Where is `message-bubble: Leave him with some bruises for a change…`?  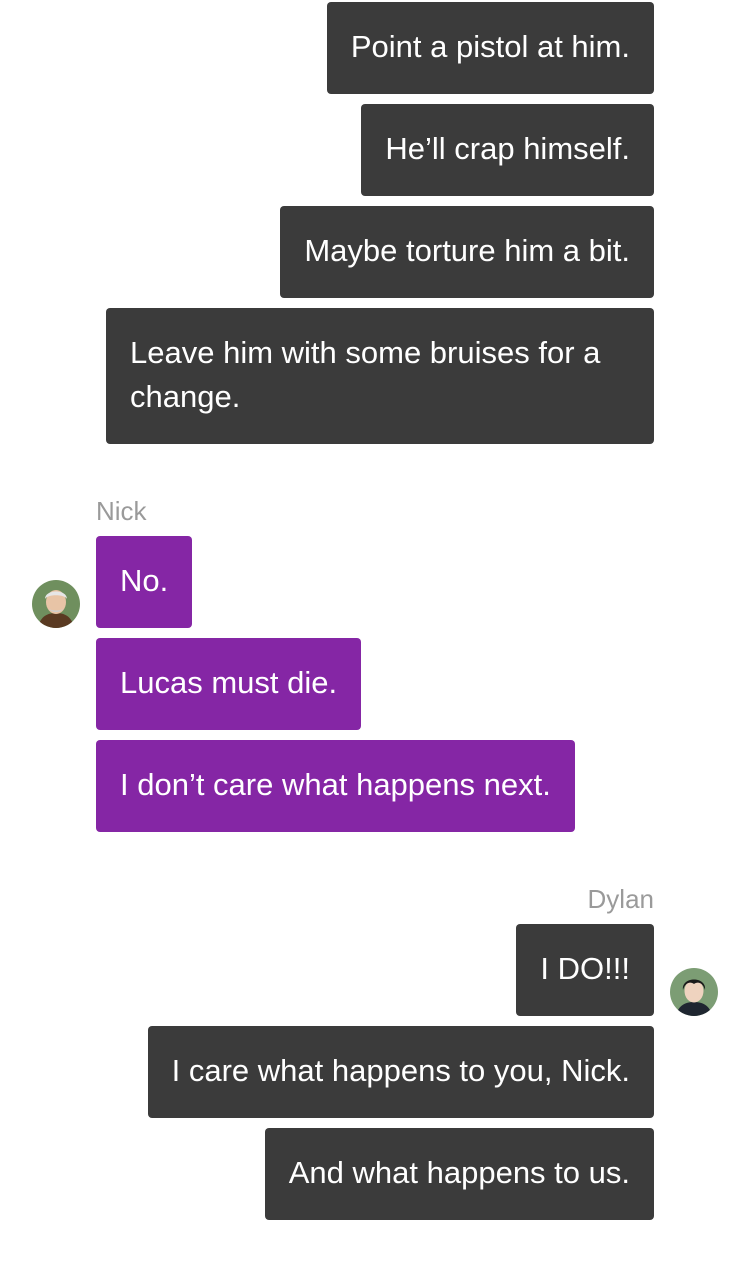 message-bubble: Leave him with some bruises for a change… is located at coordinates (380, 376).